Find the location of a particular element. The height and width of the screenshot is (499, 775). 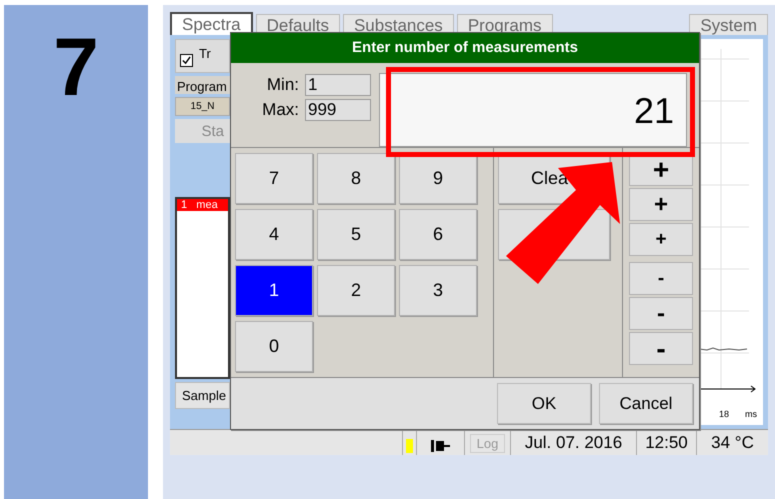

program-label: Program is located at coordinates (202, 85).